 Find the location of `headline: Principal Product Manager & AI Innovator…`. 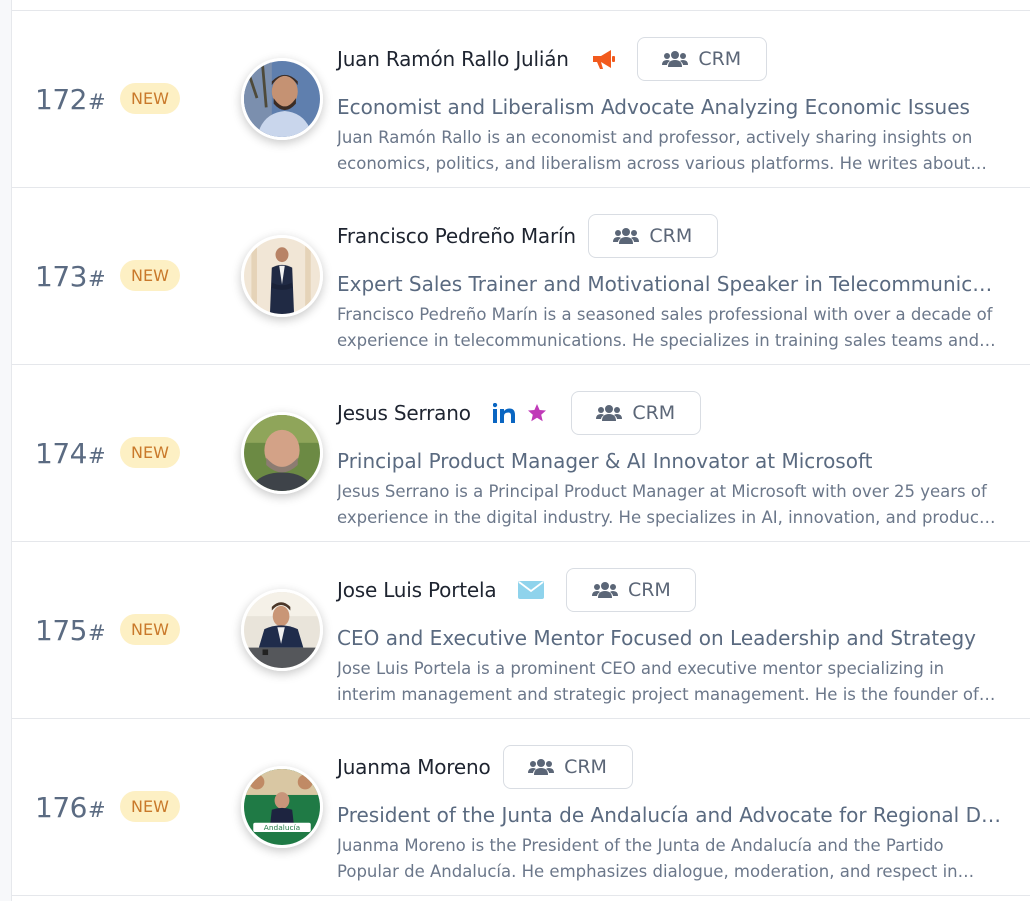

headline: Principal Product Manager & AI Innovator… is located at coordinates (605, 461).